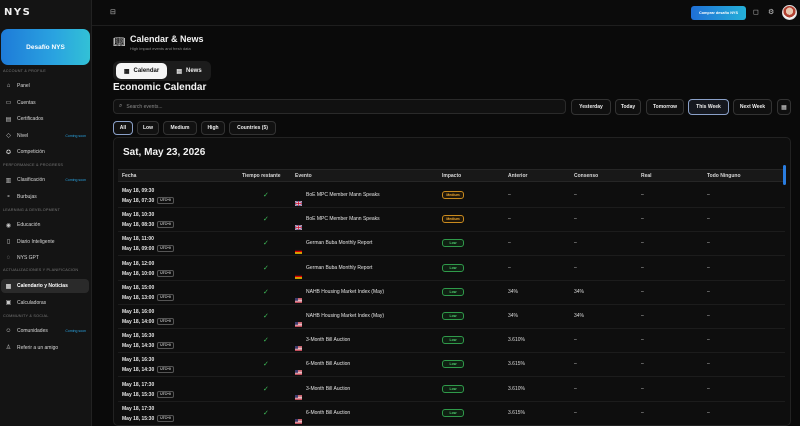  What do you see at coordinates (138, 322) in the screenshot?
I see `event-utc-time-text: May 18, 14:00` at bounding box center [138, 322].